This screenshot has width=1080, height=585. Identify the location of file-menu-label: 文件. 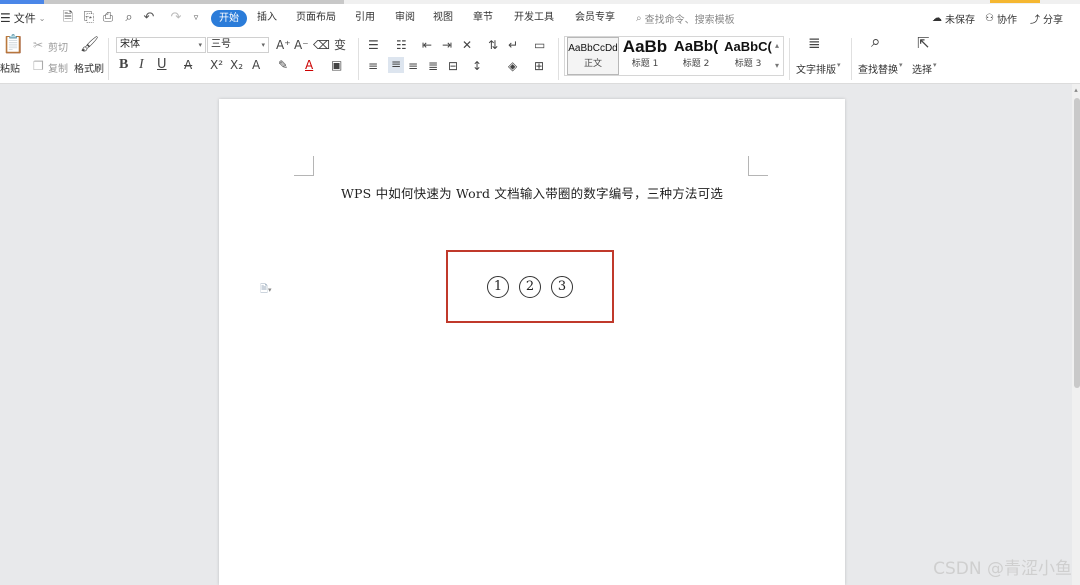
(24, 18).